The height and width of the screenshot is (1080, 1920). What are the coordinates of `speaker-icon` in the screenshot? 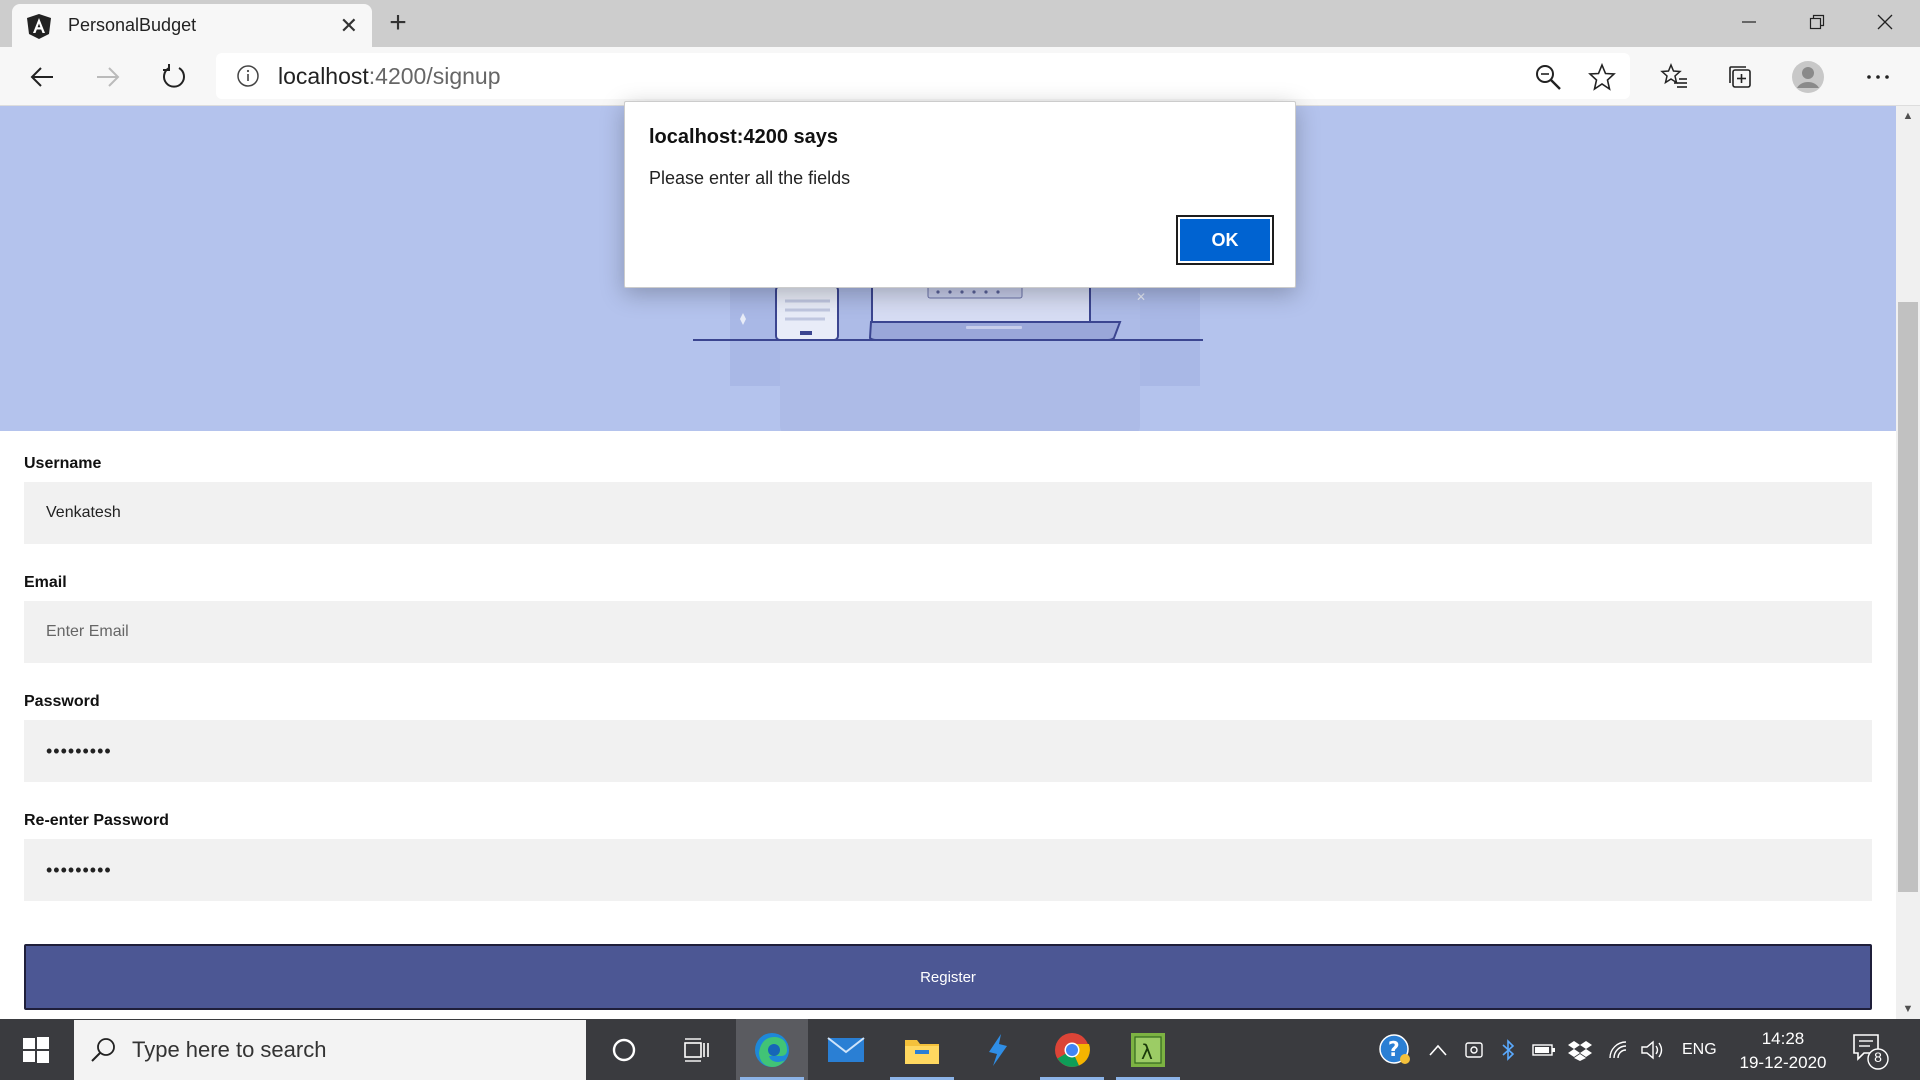 It's located at (1652, 1049).